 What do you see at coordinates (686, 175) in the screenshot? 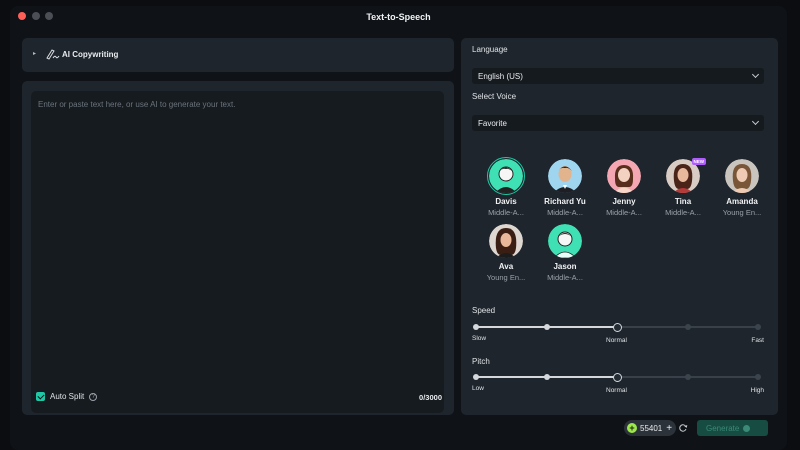
I see `avatar: NEW` at bounding box center [686, 175].